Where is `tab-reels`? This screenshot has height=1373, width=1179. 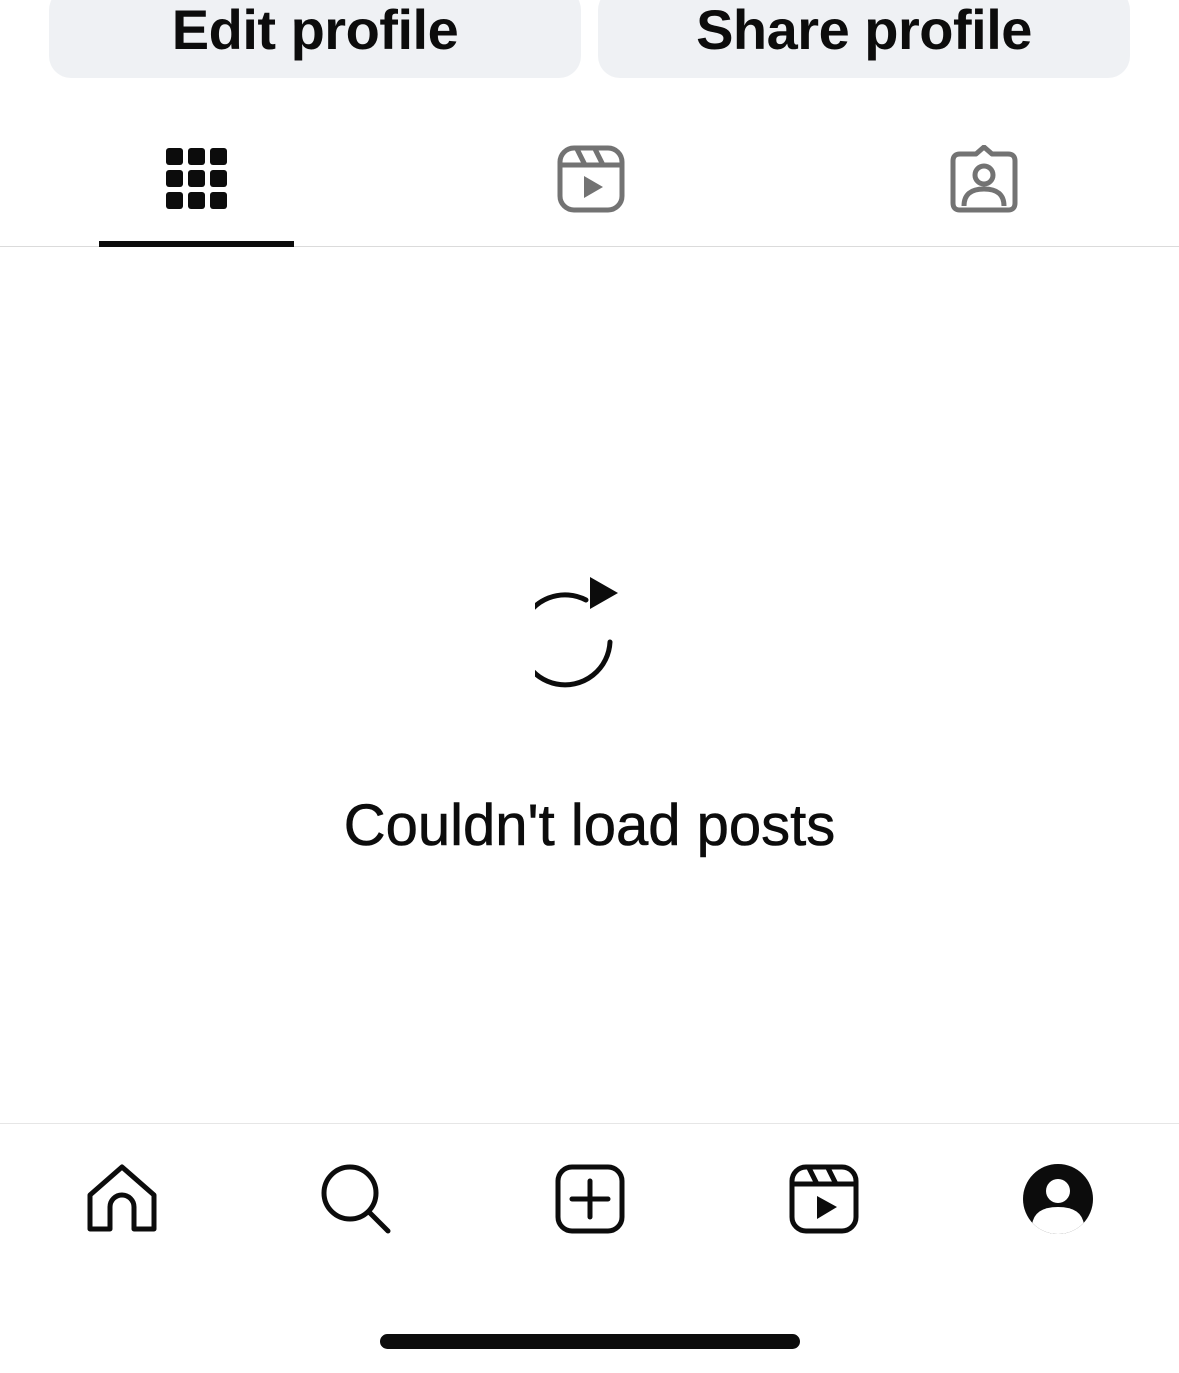 tab-reels is located at coordinates (590, 178).